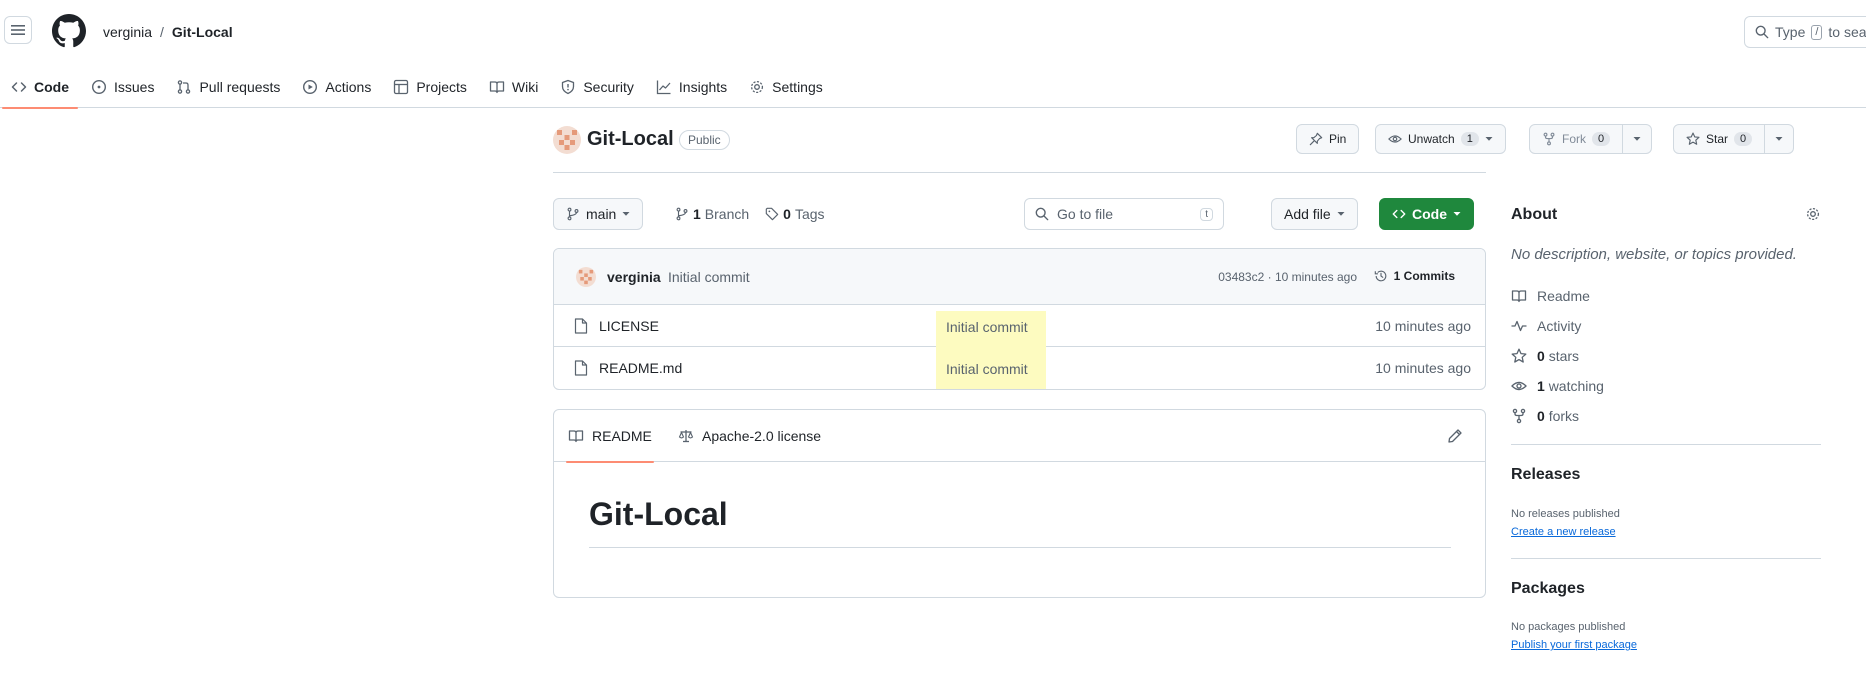 The width and height of the screenshot is (1866, 678). I want to click on tag-count: 0, so click(787, 214).